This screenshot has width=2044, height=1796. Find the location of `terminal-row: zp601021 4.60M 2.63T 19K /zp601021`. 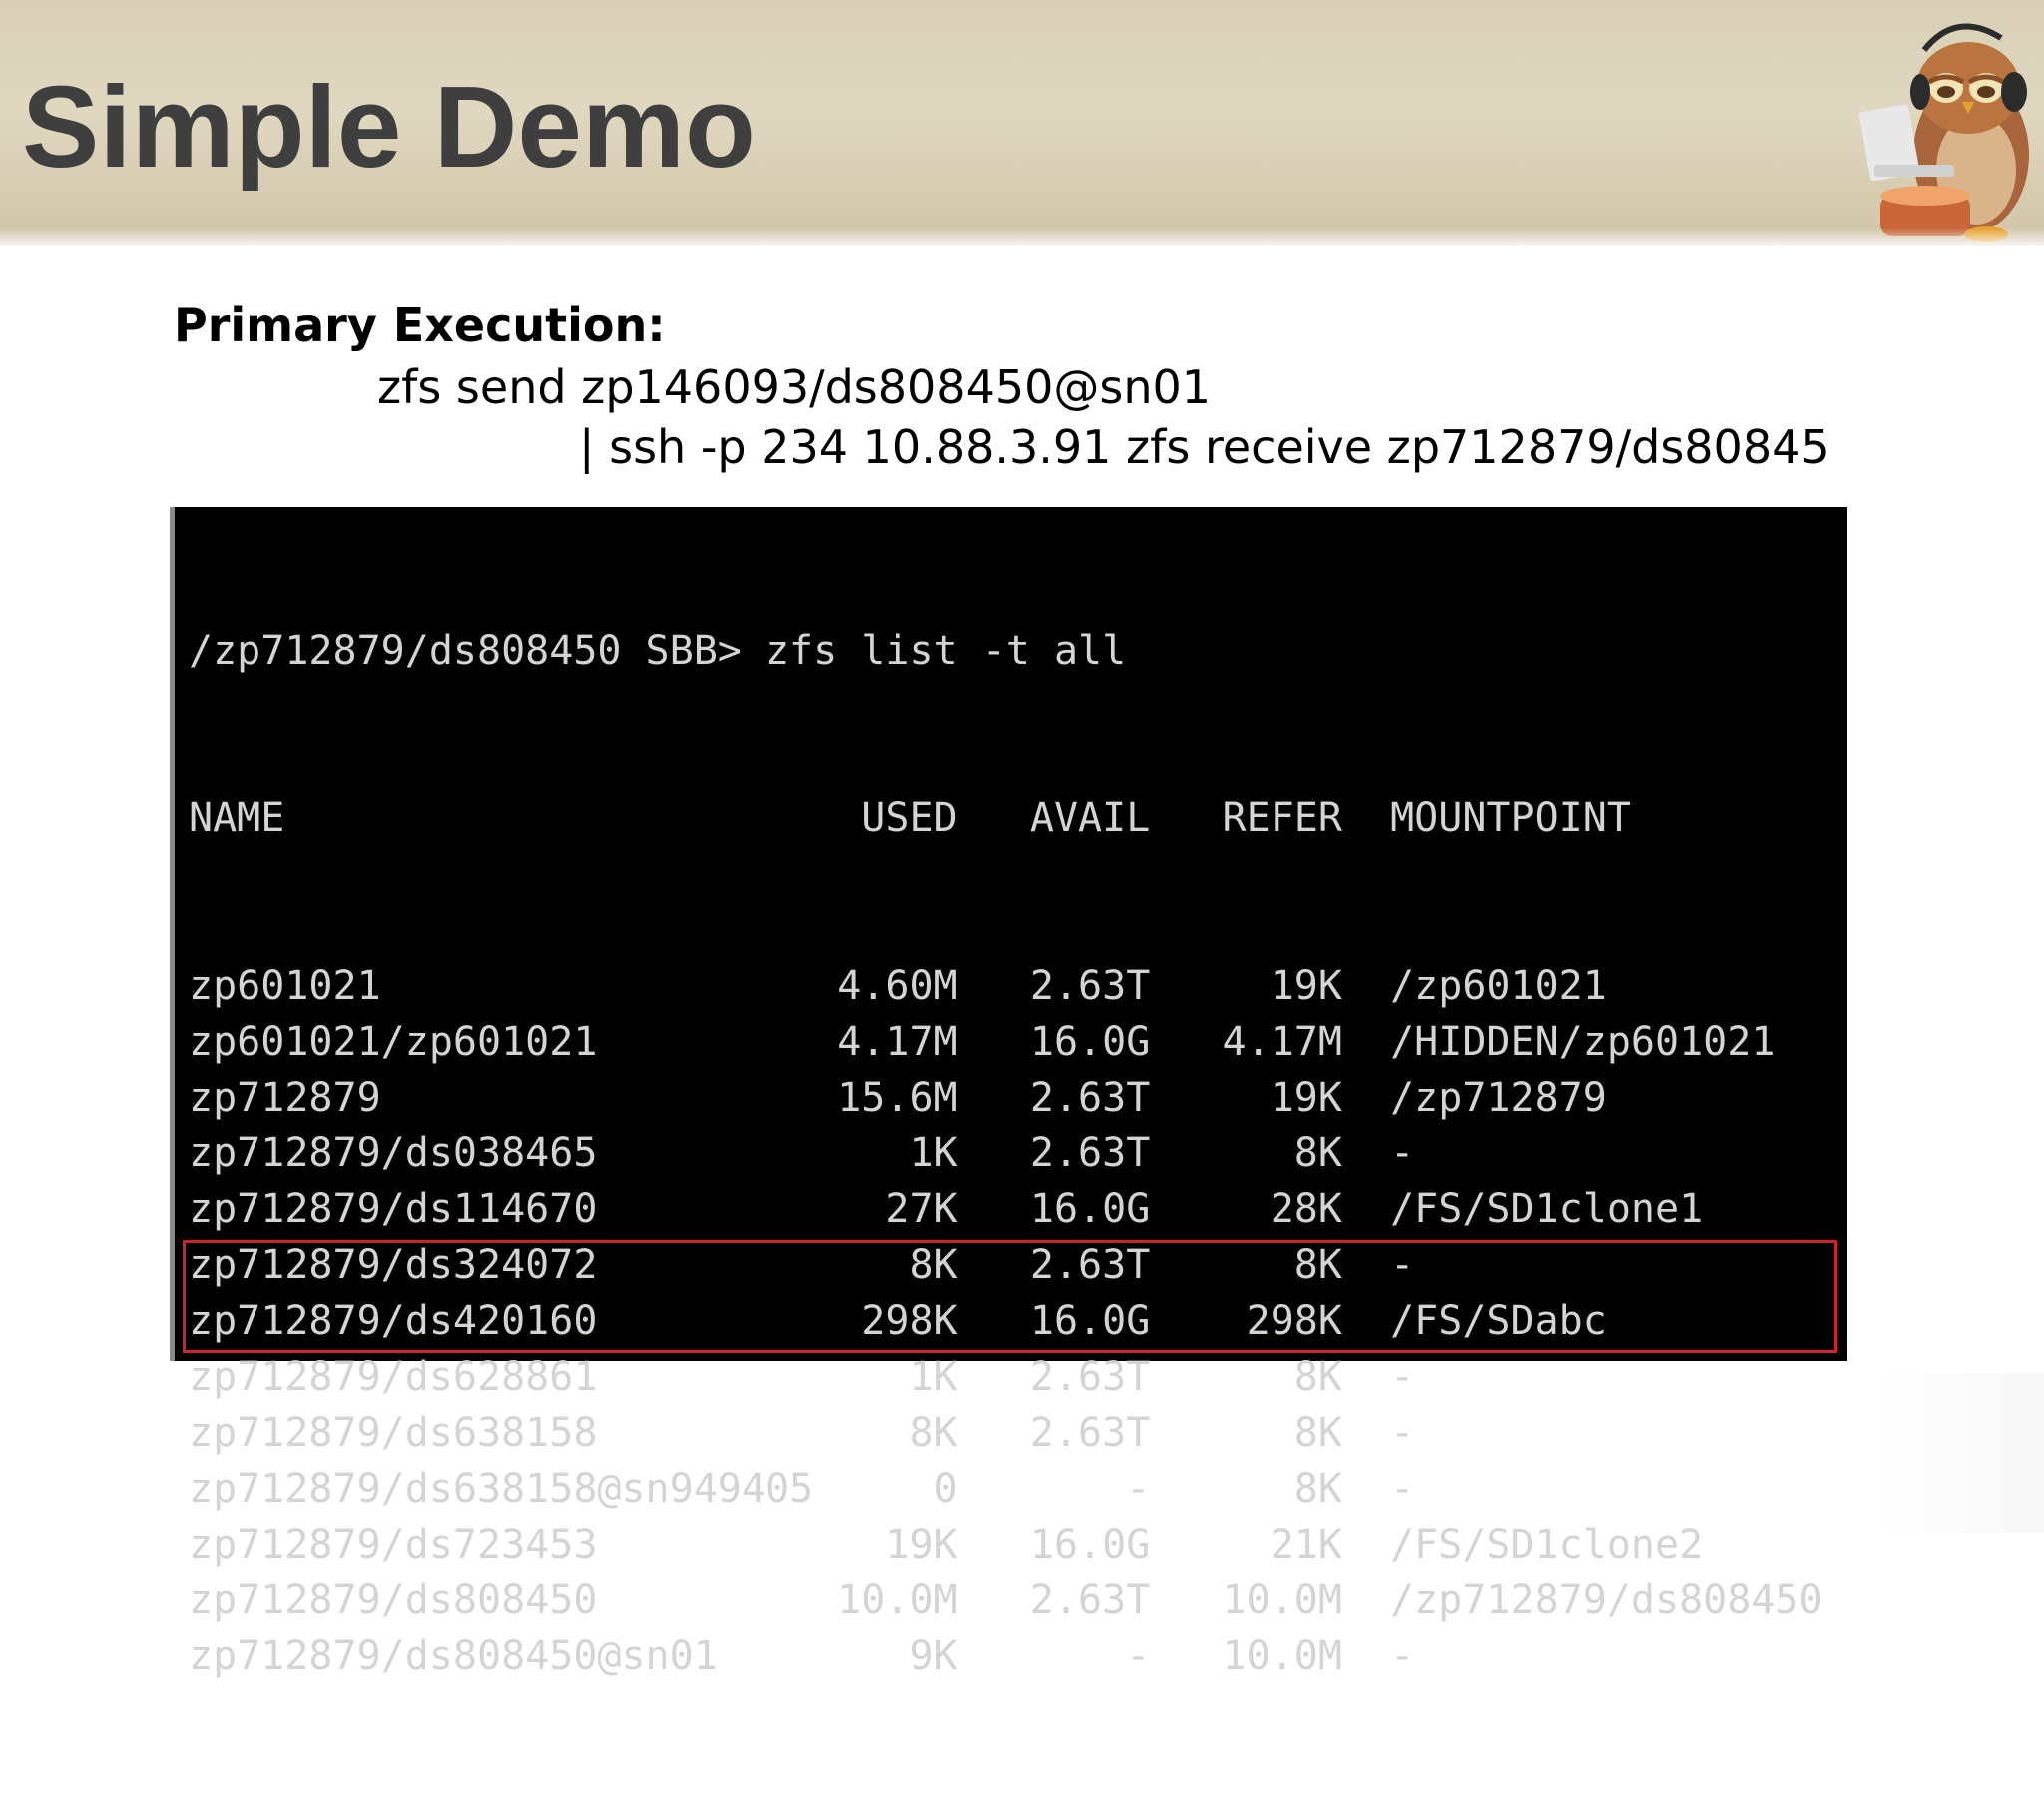

terminal-row: zp601021 4.60M 2.63T 19K /zp601021 is located at coordinates (898, 986).